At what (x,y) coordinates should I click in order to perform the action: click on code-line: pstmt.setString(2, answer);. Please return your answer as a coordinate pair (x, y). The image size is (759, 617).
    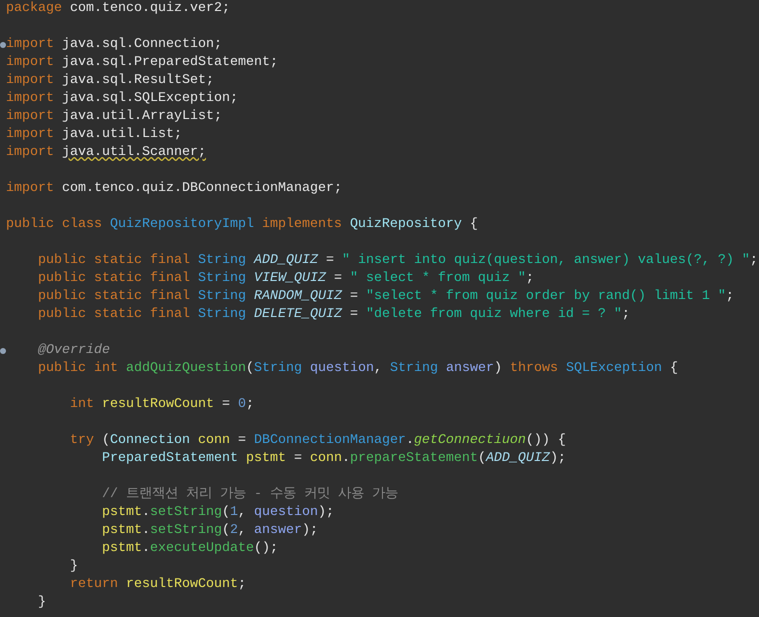
    Looking at the image, I should click on (209, 531).